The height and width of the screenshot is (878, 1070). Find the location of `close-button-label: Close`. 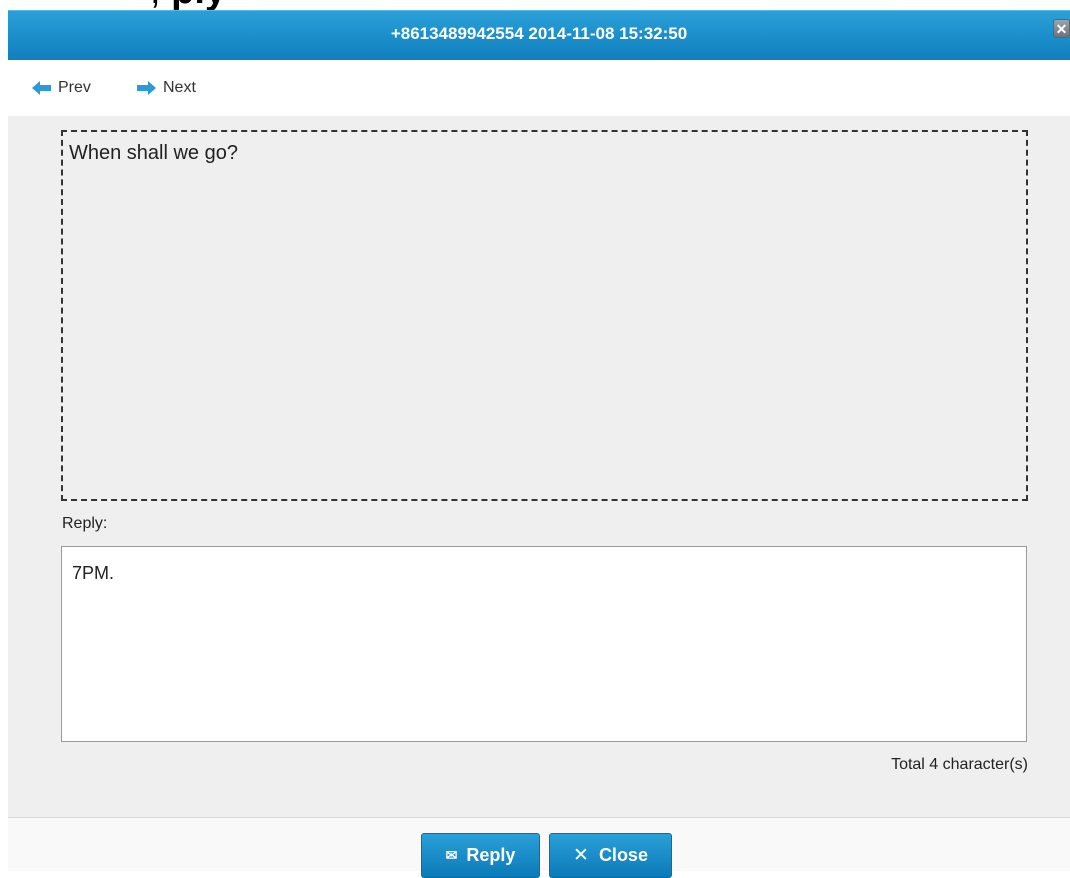

close-button-label: Close is located at coordinates (623, 855).